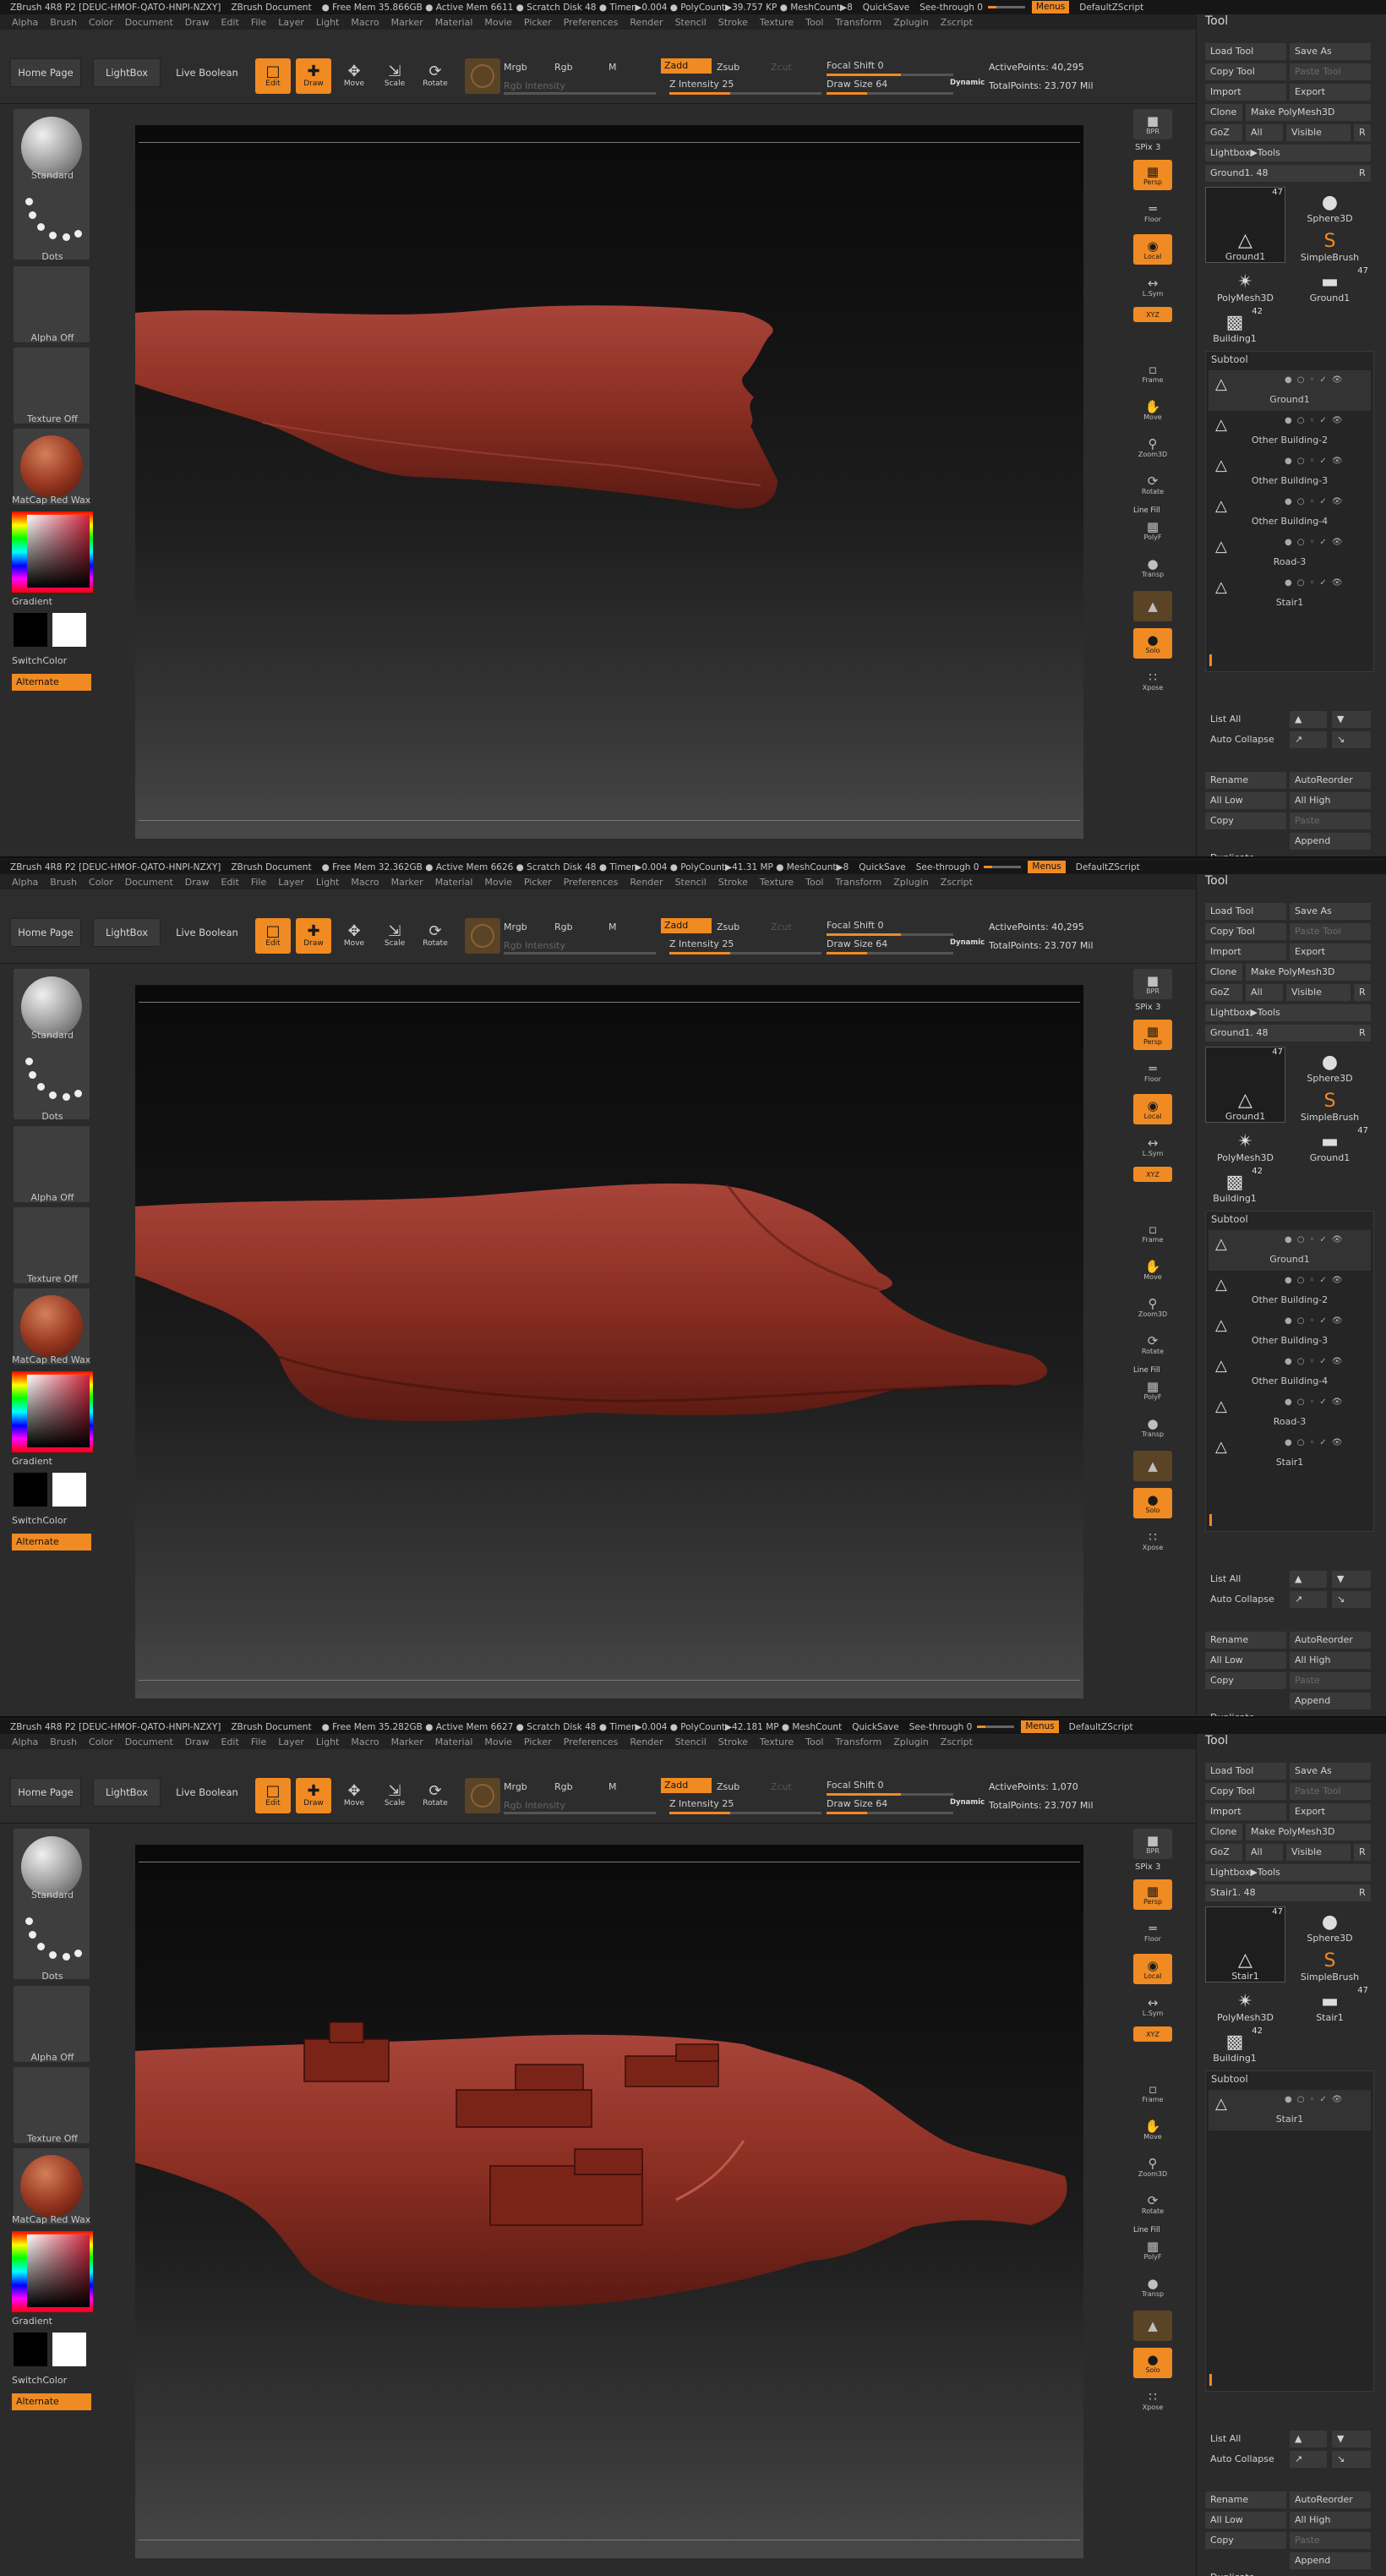  I want to click on gradient-label: Gradient, so click(52, 601).